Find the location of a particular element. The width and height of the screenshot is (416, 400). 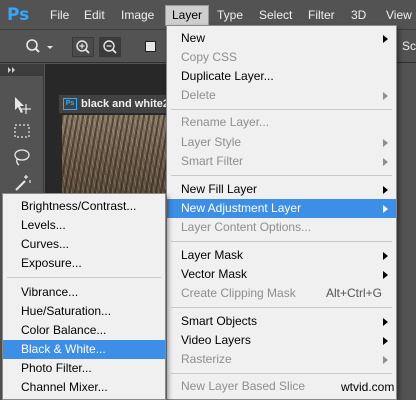

menu-select: Select is located at coordinates (275, 15).